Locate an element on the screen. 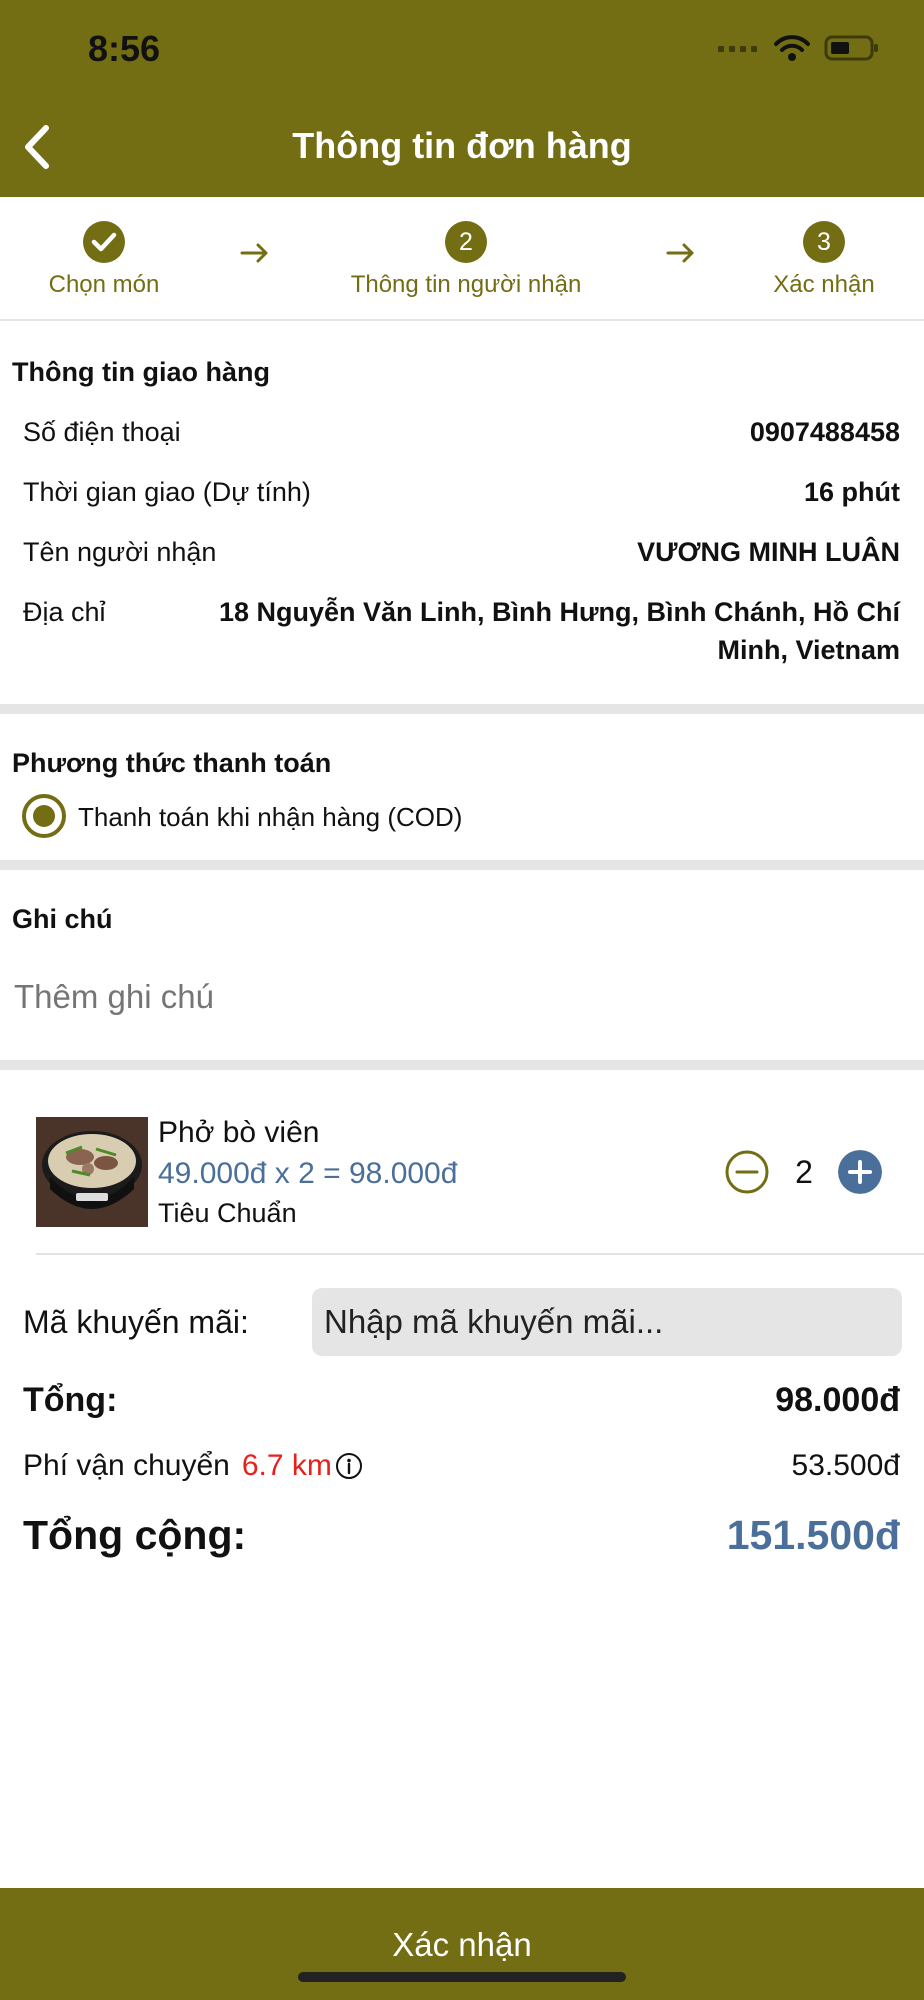 The width and height of the screenshot is (924, 2000). shipping-label: Phí vận chuyển is located at coordinates (126, 1465).